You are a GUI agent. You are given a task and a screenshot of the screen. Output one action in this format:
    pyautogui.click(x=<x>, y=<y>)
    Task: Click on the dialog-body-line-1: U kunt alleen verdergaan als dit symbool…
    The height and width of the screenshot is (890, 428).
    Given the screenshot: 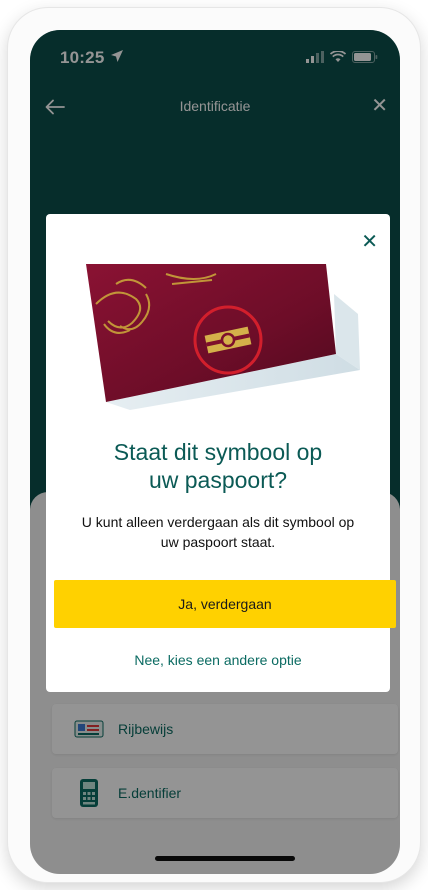 What is the action you would take?
    pyautogui.click(x=218, y=522)
    